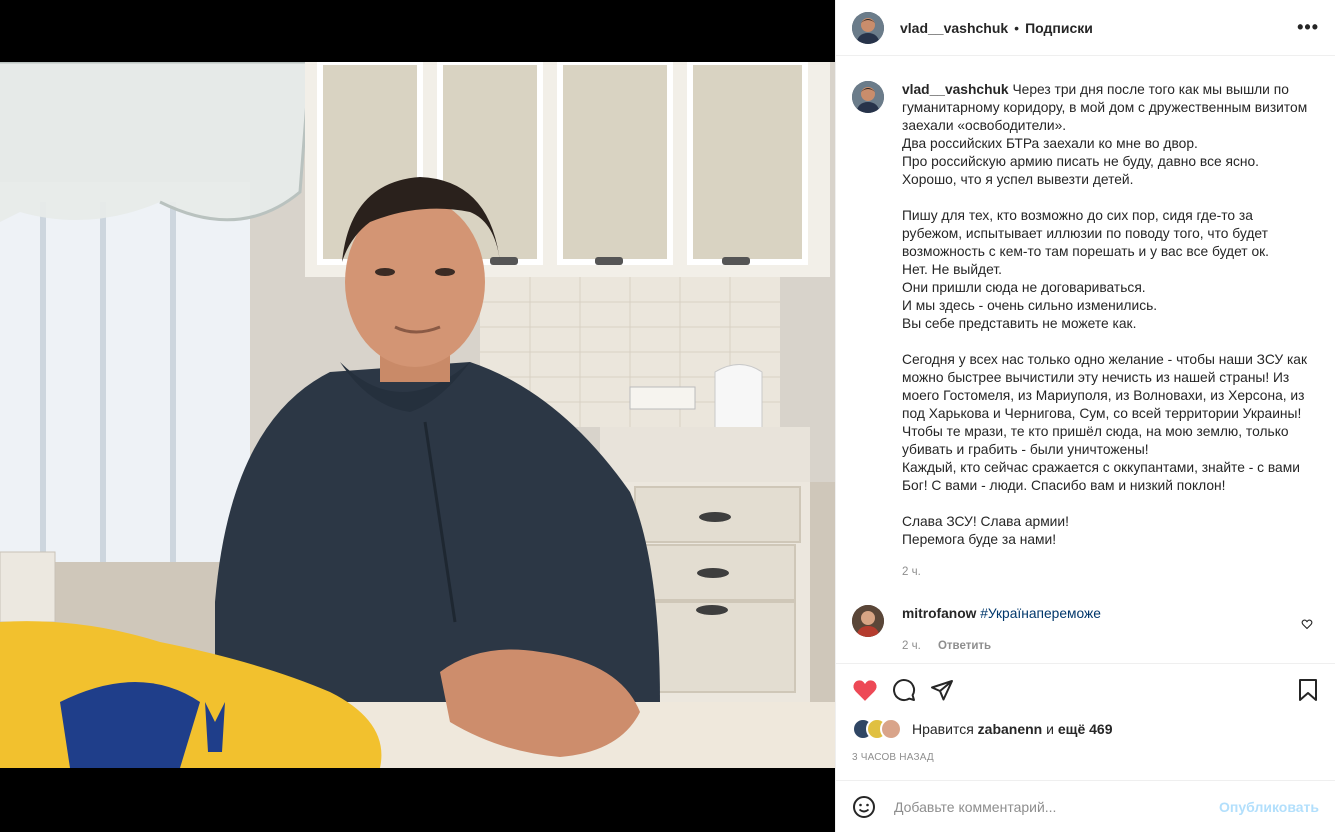  I want to click on likes-user: zabanenn, so click(1010, 729).